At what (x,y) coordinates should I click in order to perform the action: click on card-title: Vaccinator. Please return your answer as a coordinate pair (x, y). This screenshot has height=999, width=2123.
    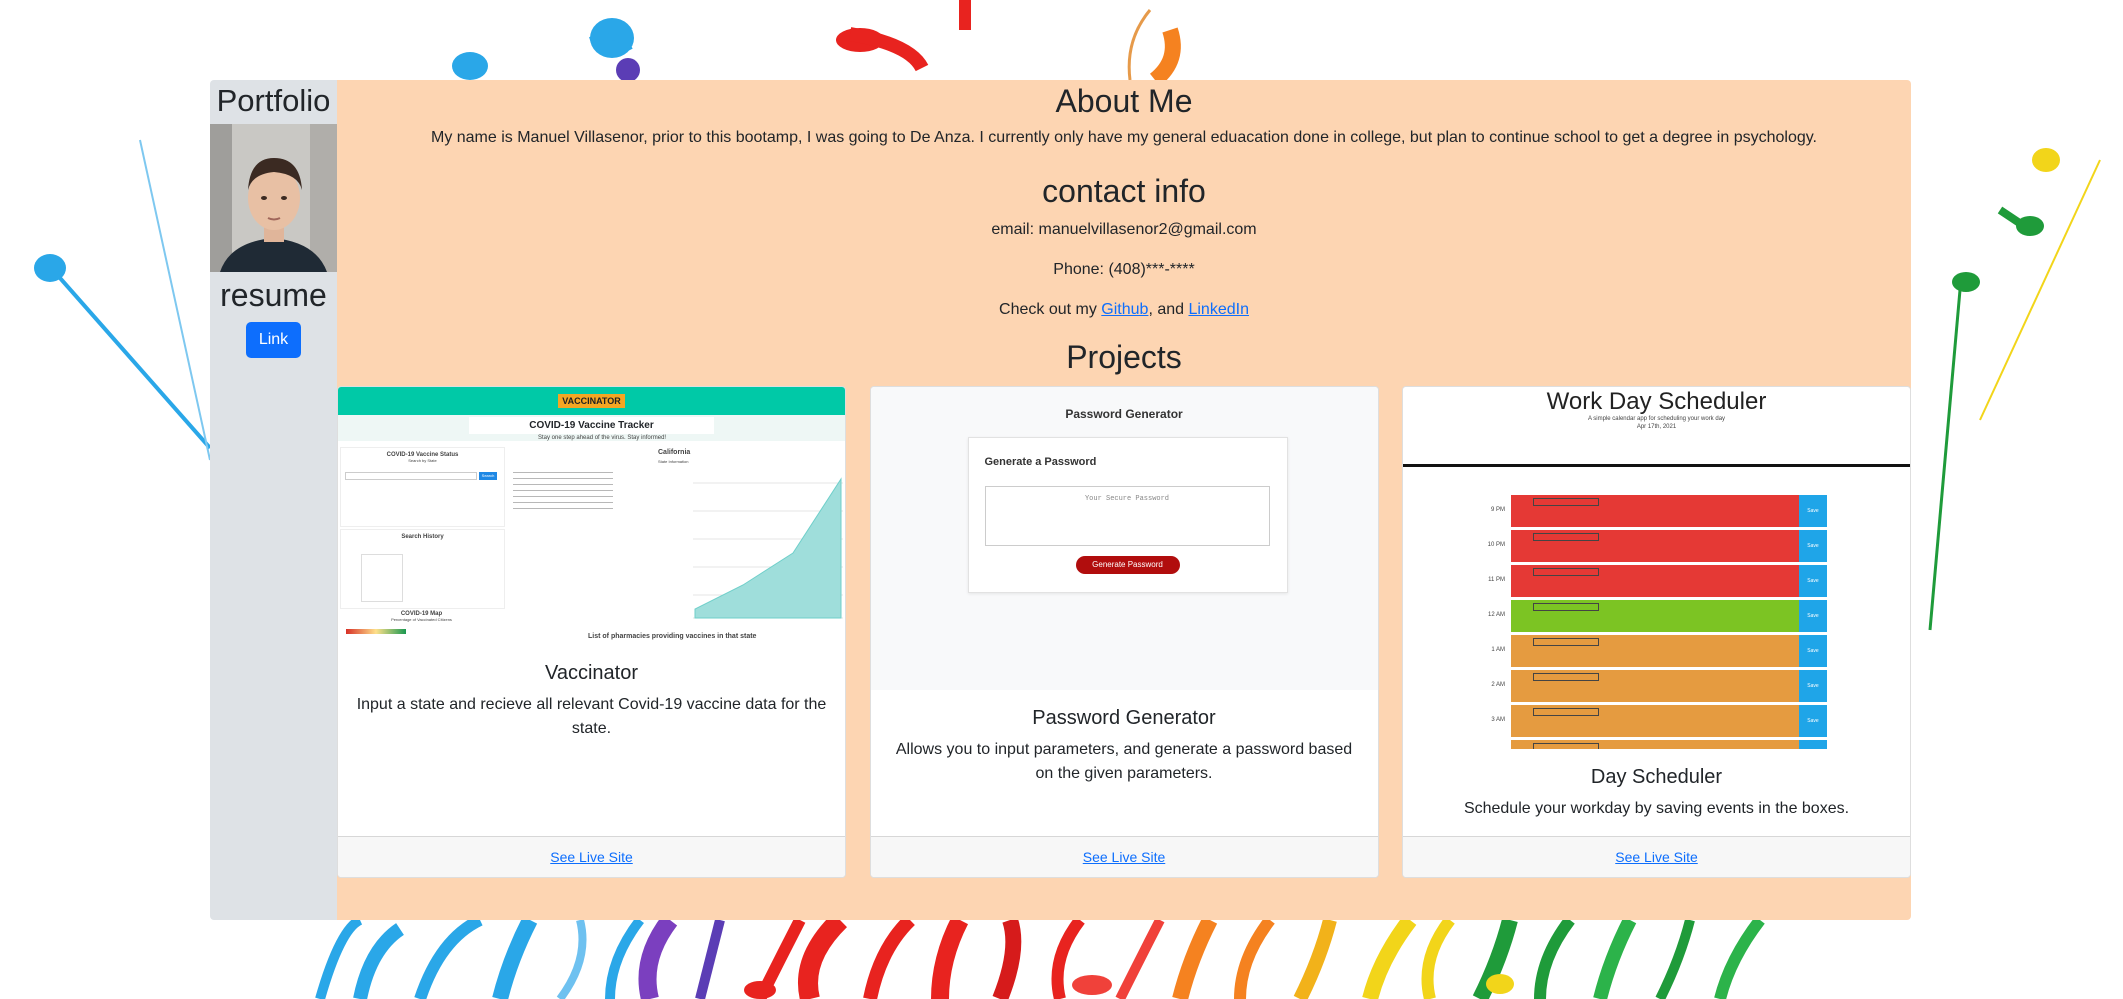
    Looking at the image, I should click on (591, 673).